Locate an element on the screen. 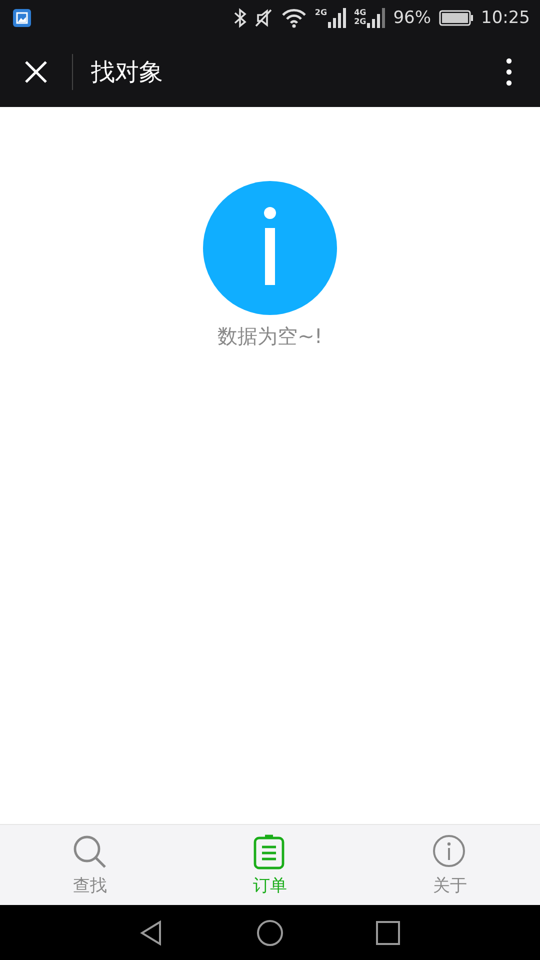  tab: 关于 is located at coordinates (450, 865).